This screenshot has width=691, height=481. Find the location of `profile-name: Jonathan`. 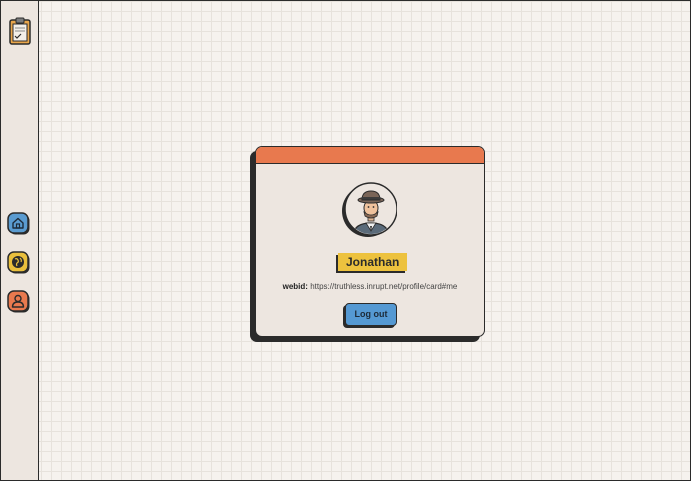

profile-name: Jonathan is located at coordinates (373, 262).